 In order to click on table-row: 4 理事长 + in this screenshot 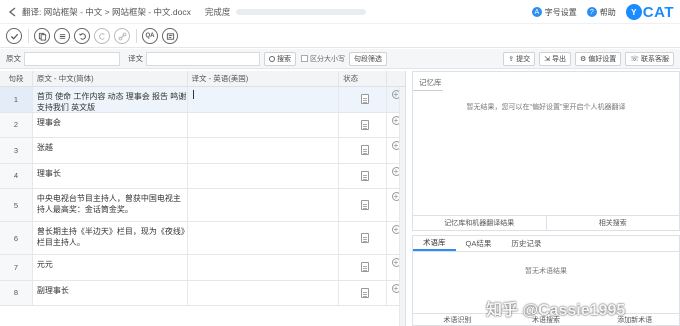, I will do `click(202, 176)`.